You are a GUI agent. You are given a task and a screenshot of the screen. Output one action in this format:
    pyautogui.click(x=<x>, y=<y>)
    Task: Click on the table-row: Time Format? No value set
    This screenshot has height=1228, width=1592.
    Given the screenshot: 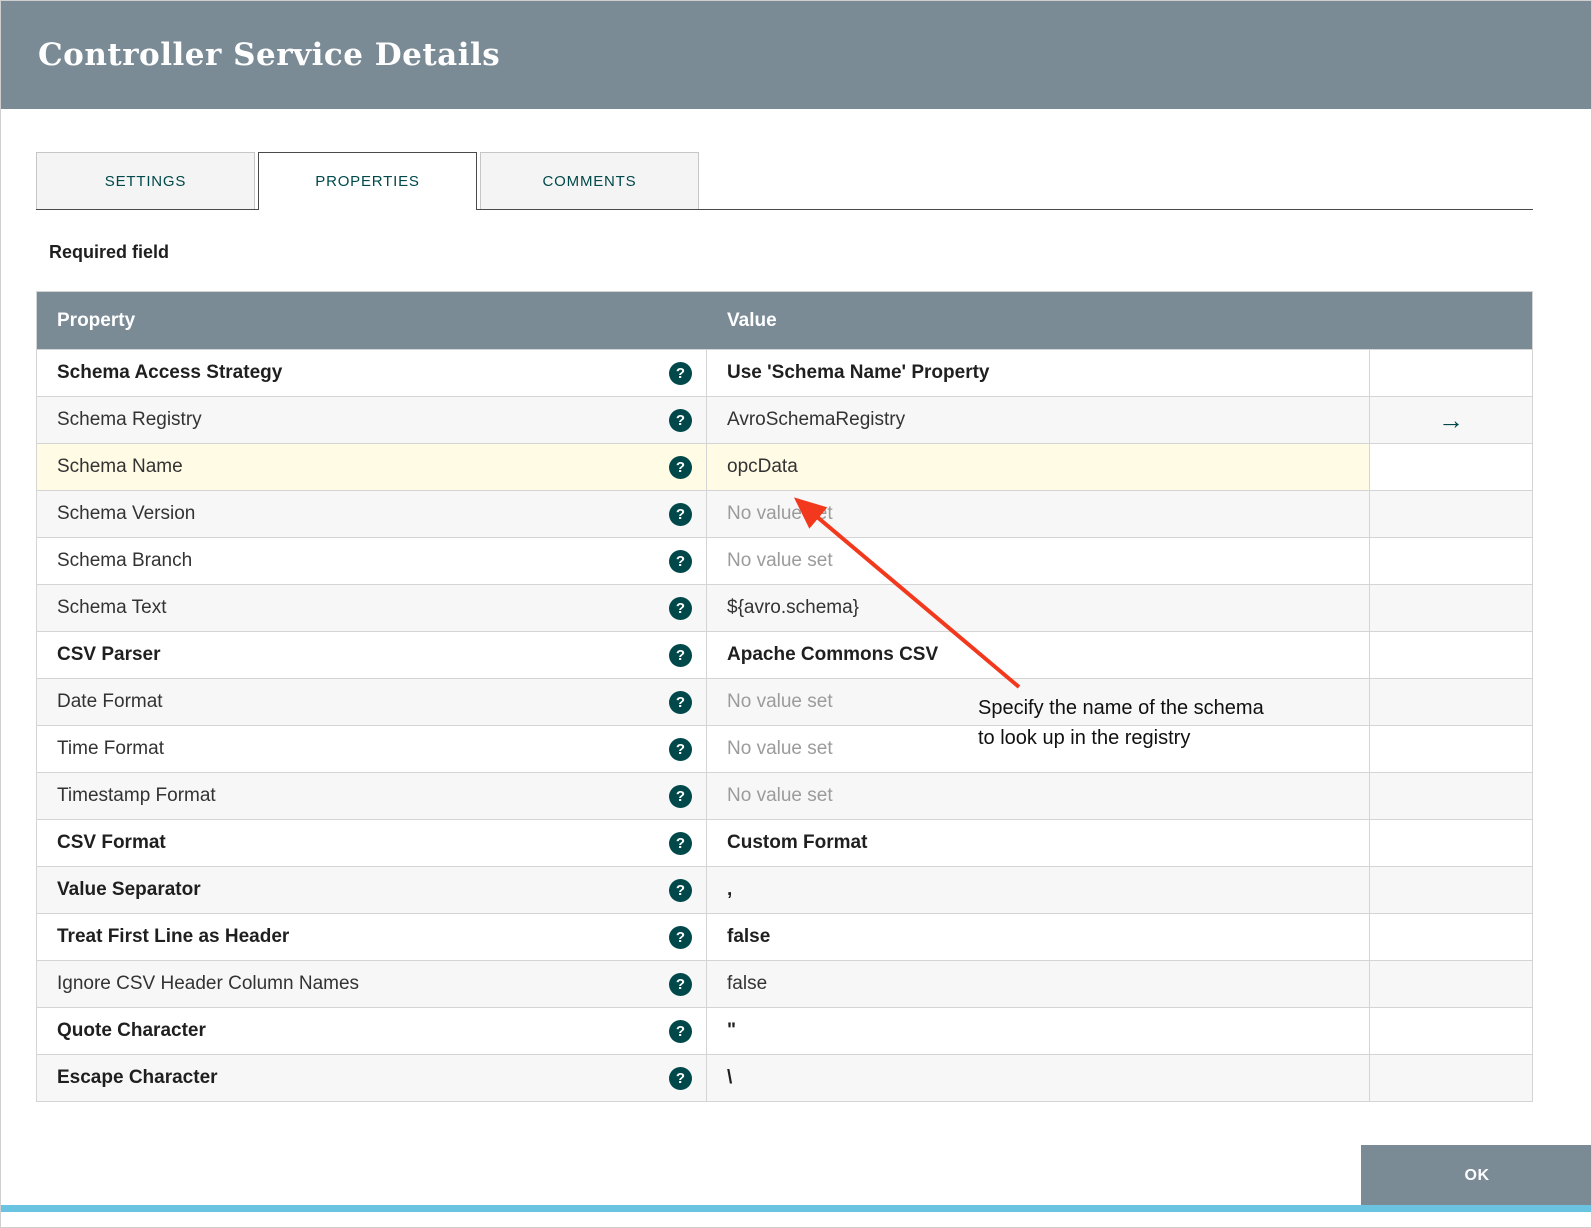 What is the action you would take?
    pyautogui.click(x=784, y=748)
    